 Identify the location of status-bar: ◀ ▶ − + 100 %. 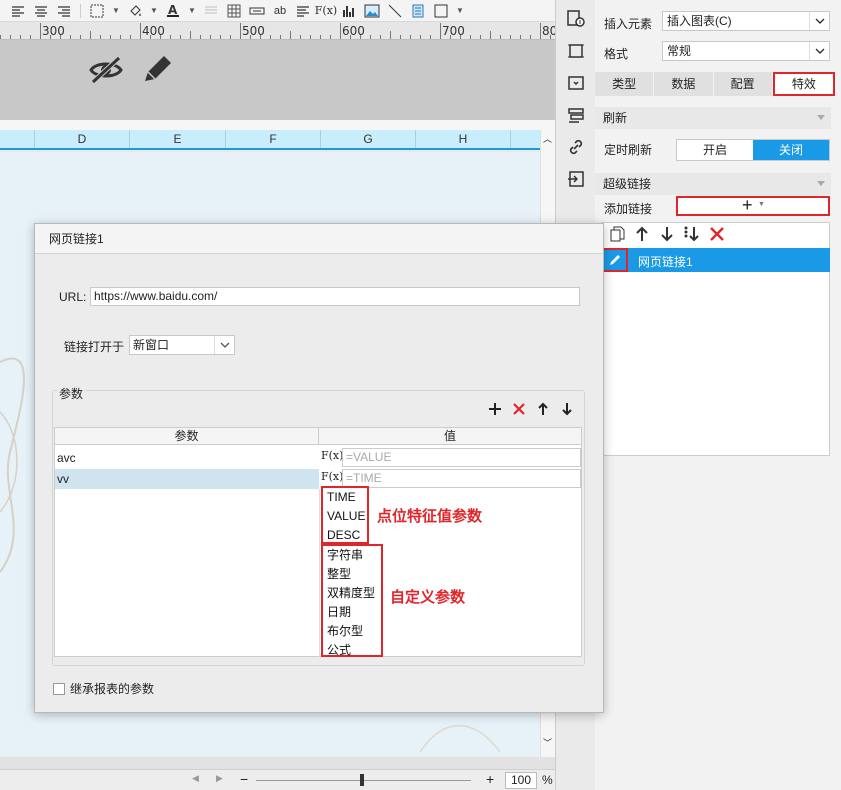
(277, 779).